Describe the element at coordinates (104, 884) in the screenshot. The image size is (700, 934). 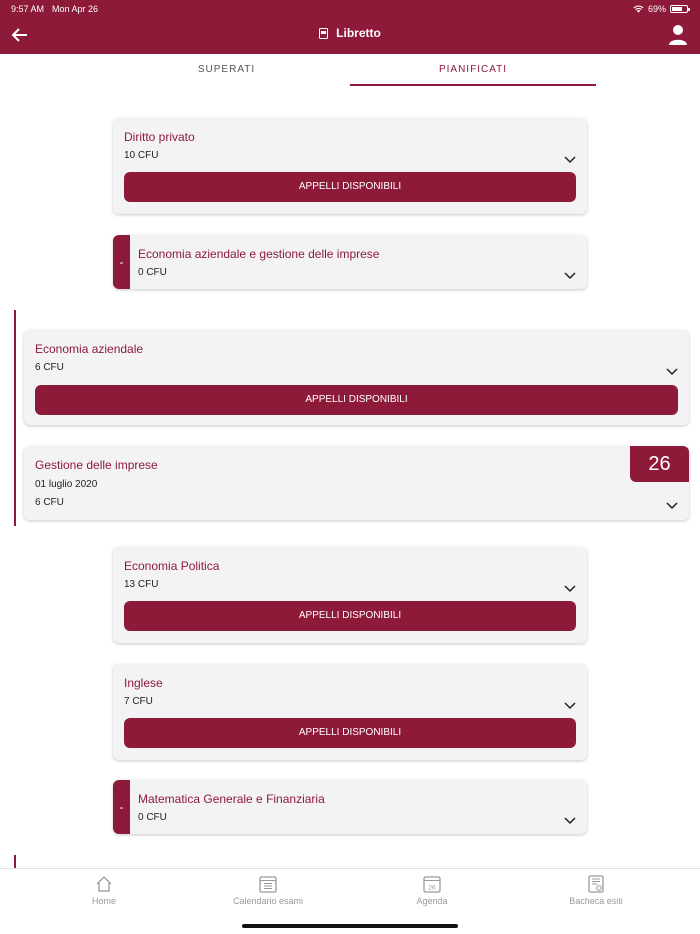
I see `home-icon` at that location.